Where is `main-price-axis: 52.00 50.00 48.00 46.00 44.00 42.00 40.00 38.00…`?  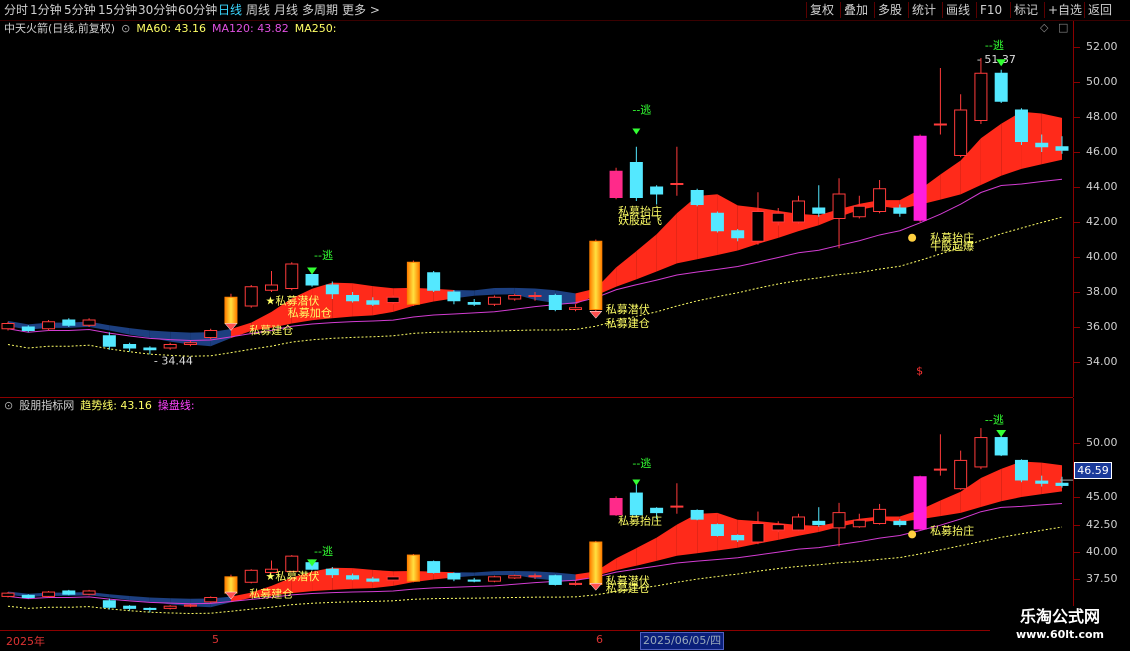 main-price-axis: 52.00 50.00 48.00 46.00 44.00 42.00 40.00 38.00… is located at coordinates (1101, 209).